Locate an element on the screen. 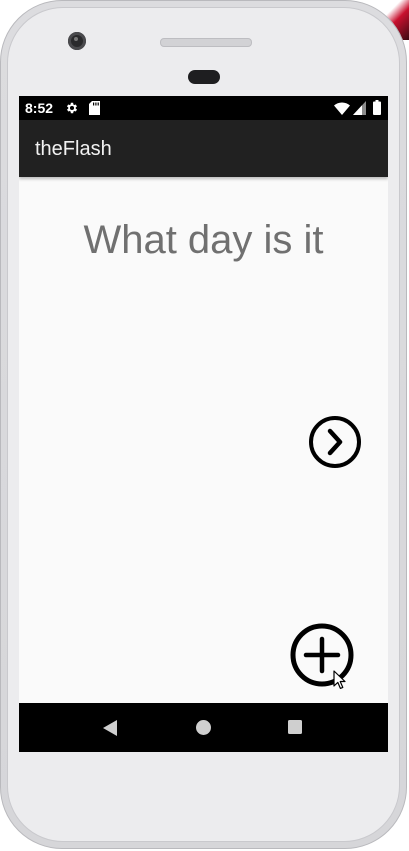 This screenshot has height=851, width=409. front-camera is located at coordinates (77, 41).